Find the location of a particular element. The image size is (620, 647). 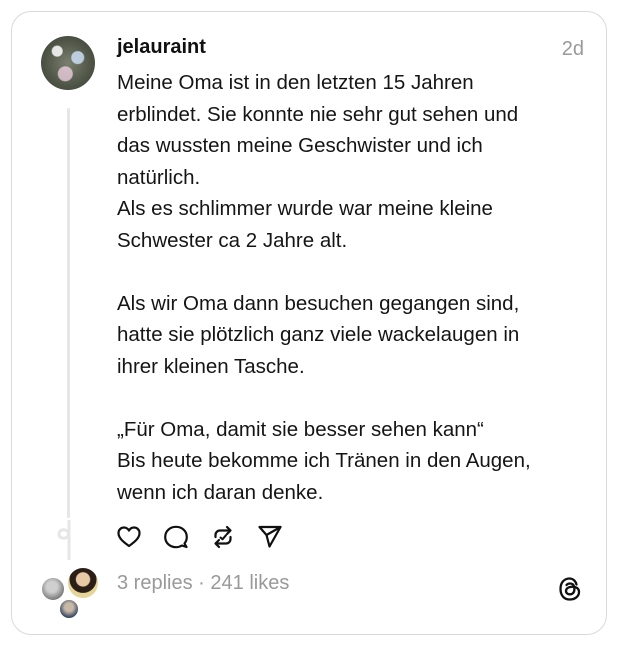

repost-icon is located at coordinates (223, 537).